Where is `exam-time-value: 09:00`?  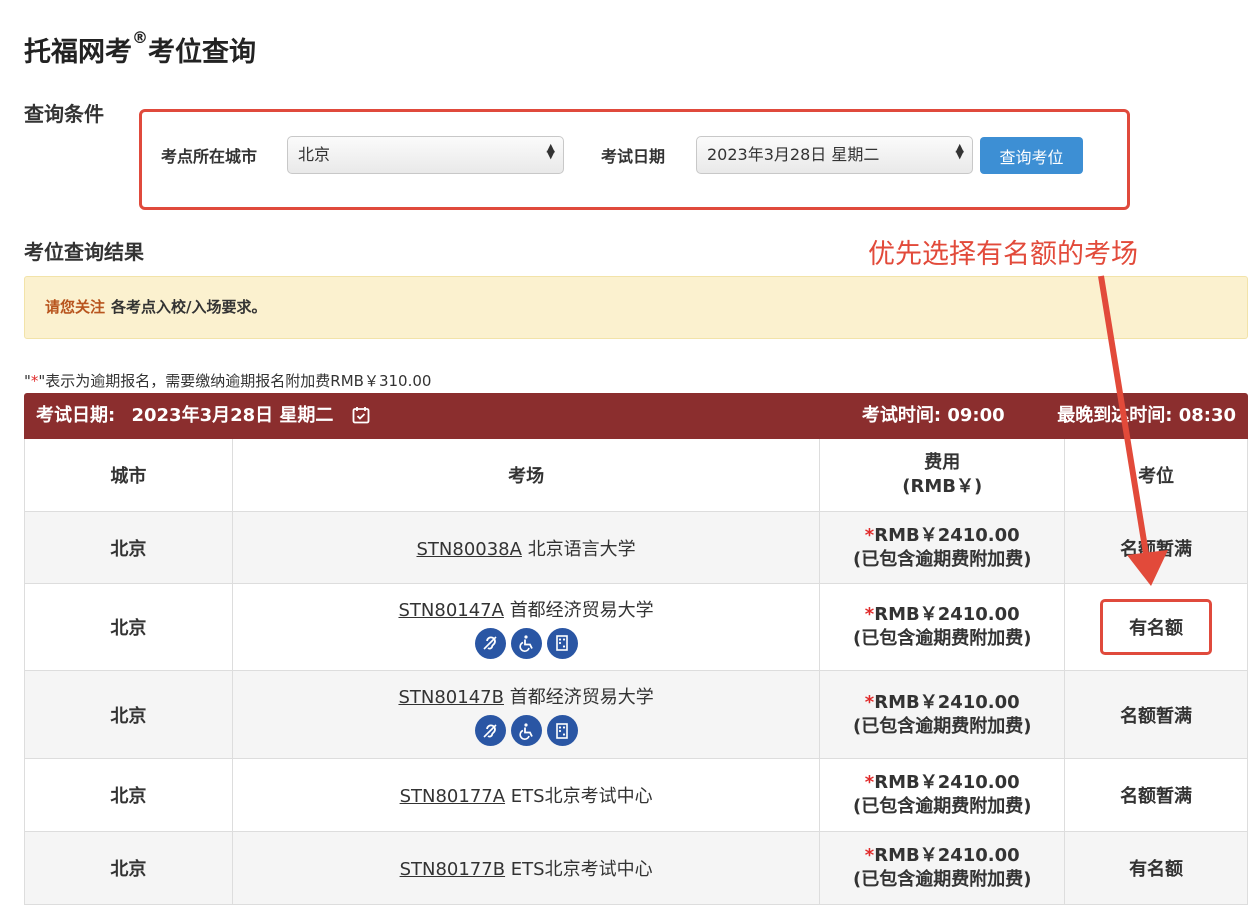
exam-time-value: 09:00 is located at coordinates (976, 415).